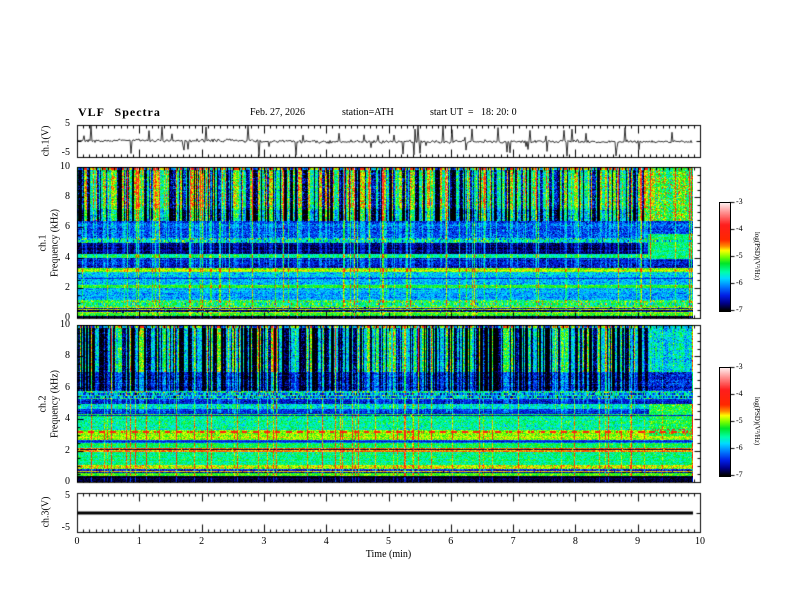 The image size is (792, 612). What do you see at coordinates (277, 112) in the screenshot?
I see `date-label: Feb. 27, 2026` at bounding box center [277, 112].